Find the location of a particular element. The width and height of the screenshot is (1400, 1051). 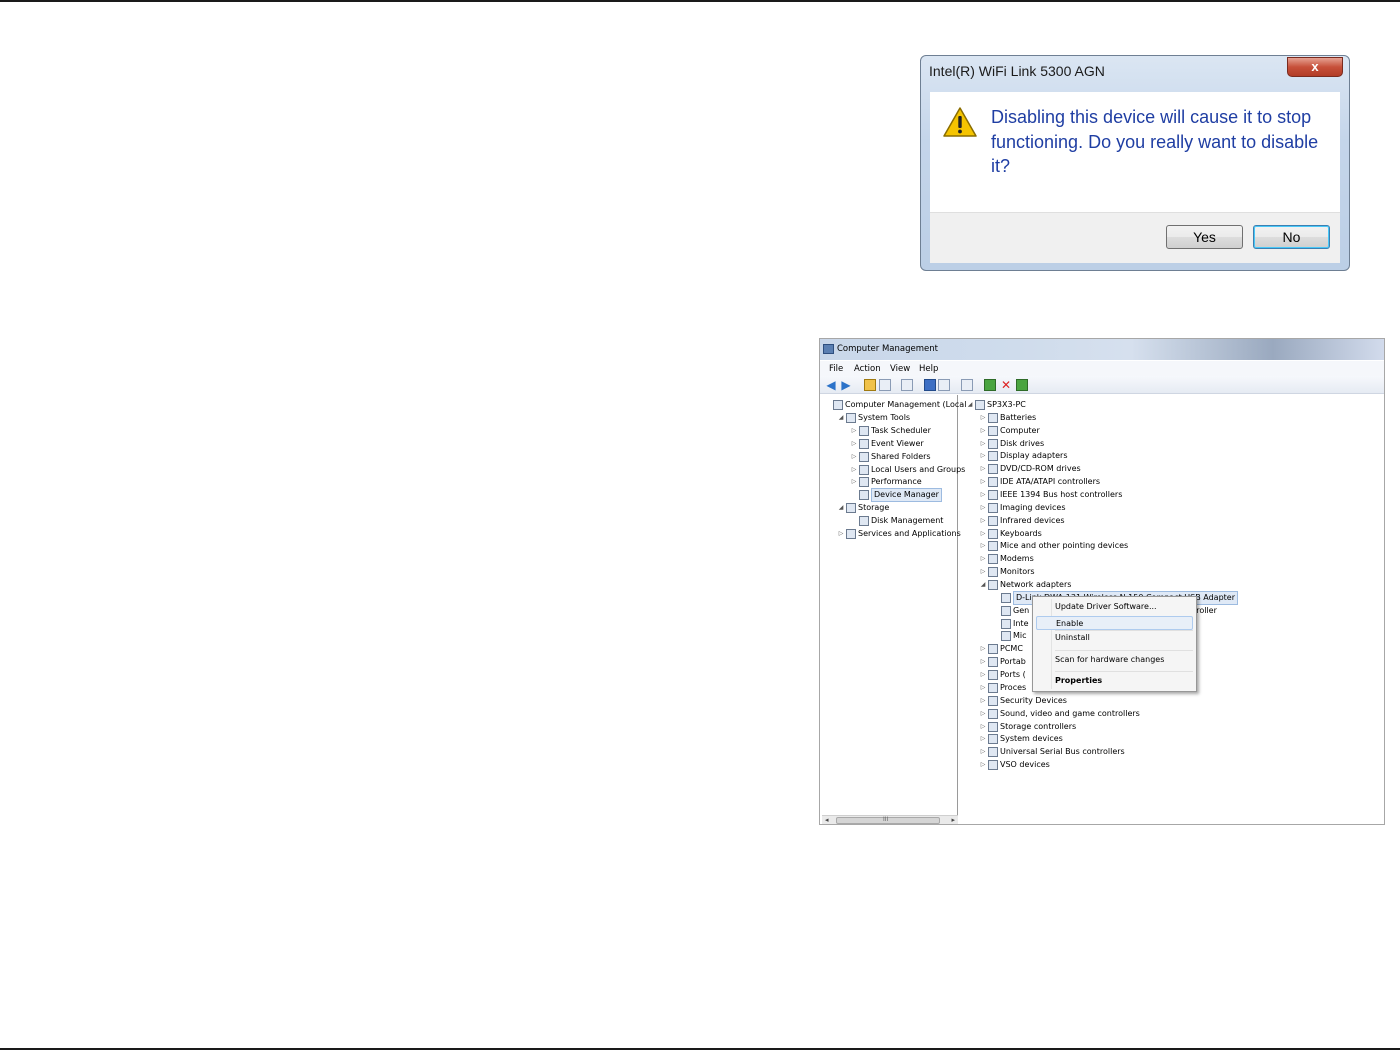

dialog-title: Intel(R) WiFi Link 5300 AGN is located at coordinates (1017, 71).